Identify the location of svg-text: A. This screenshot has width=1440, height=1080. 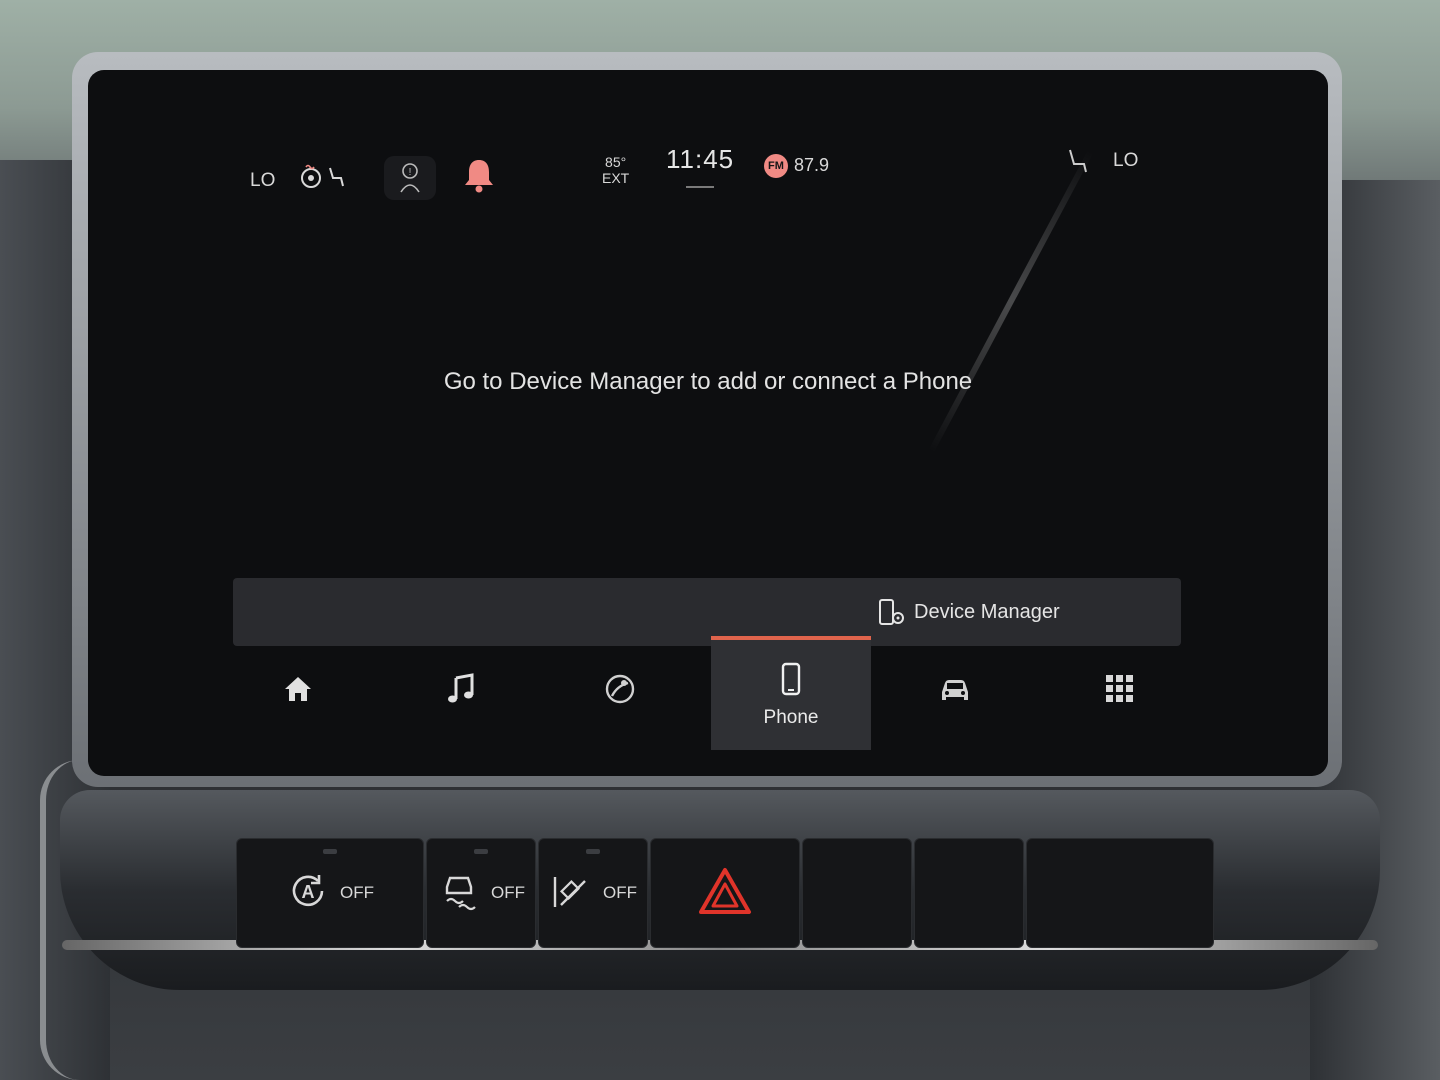
(308, 892).